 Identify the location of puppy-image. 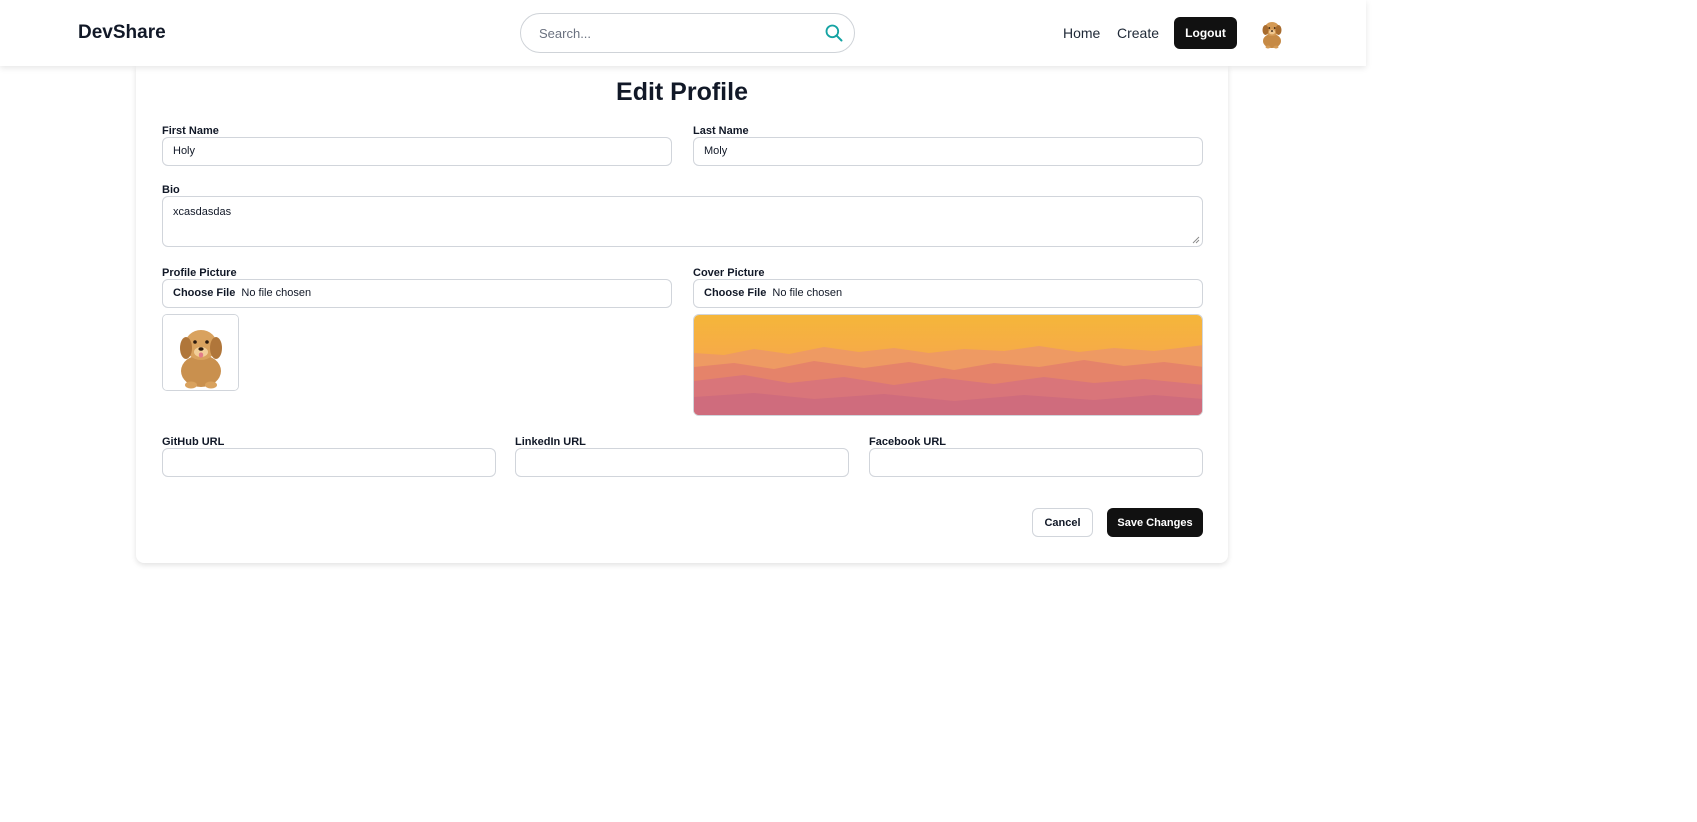
(200, 352).